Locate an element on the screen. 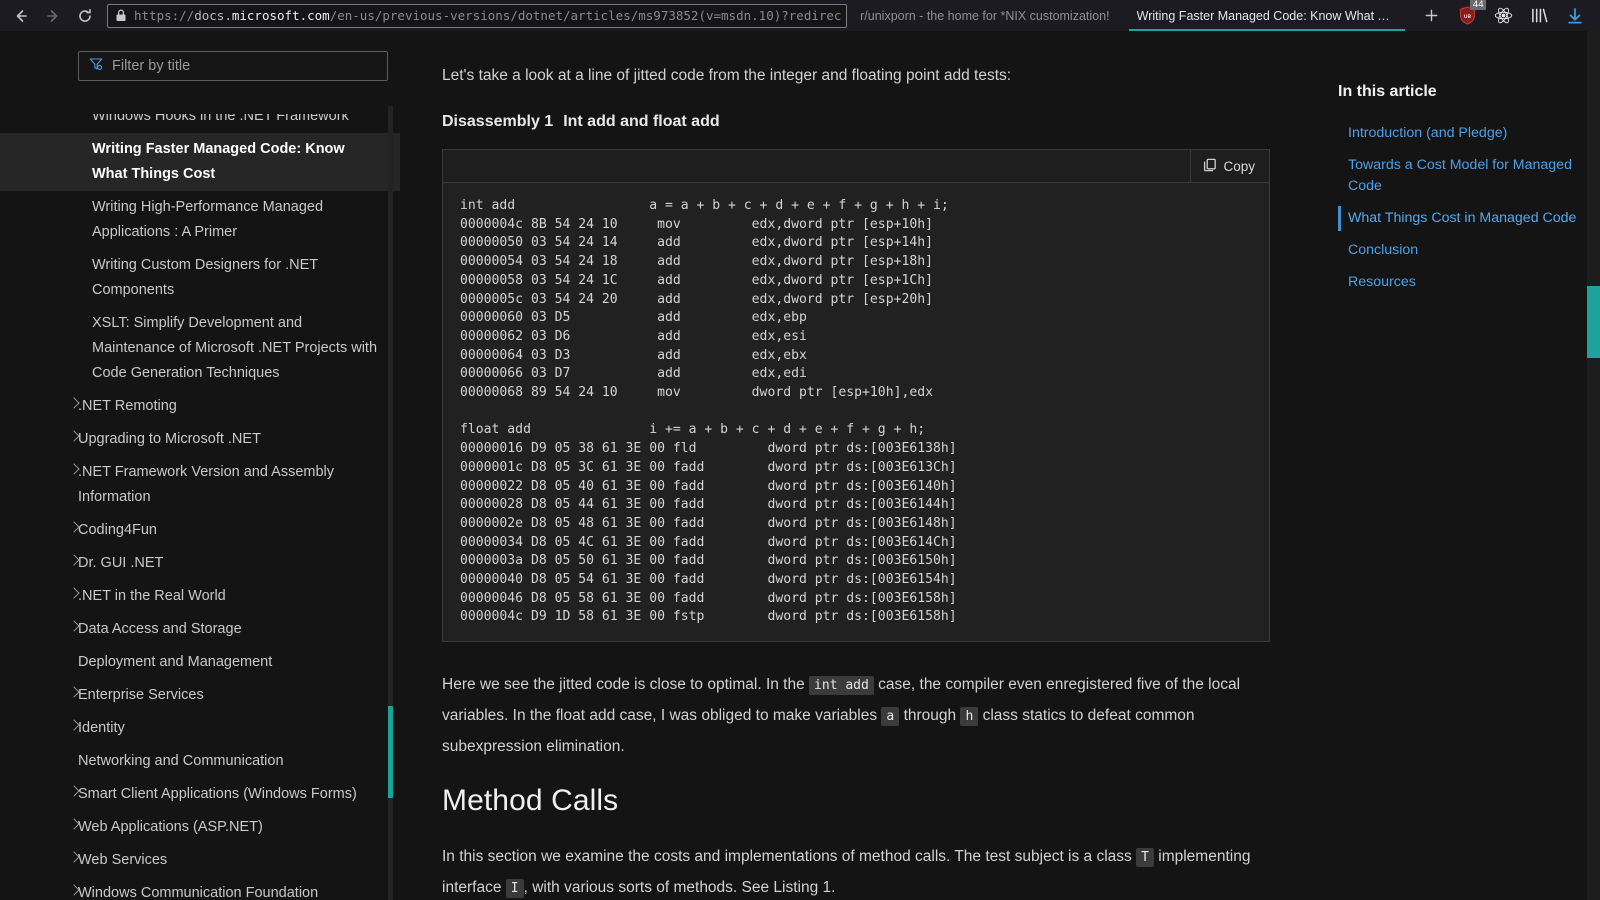  nav-item-enterprise-services: Enterprise Services is located at coordinates (200, 695).